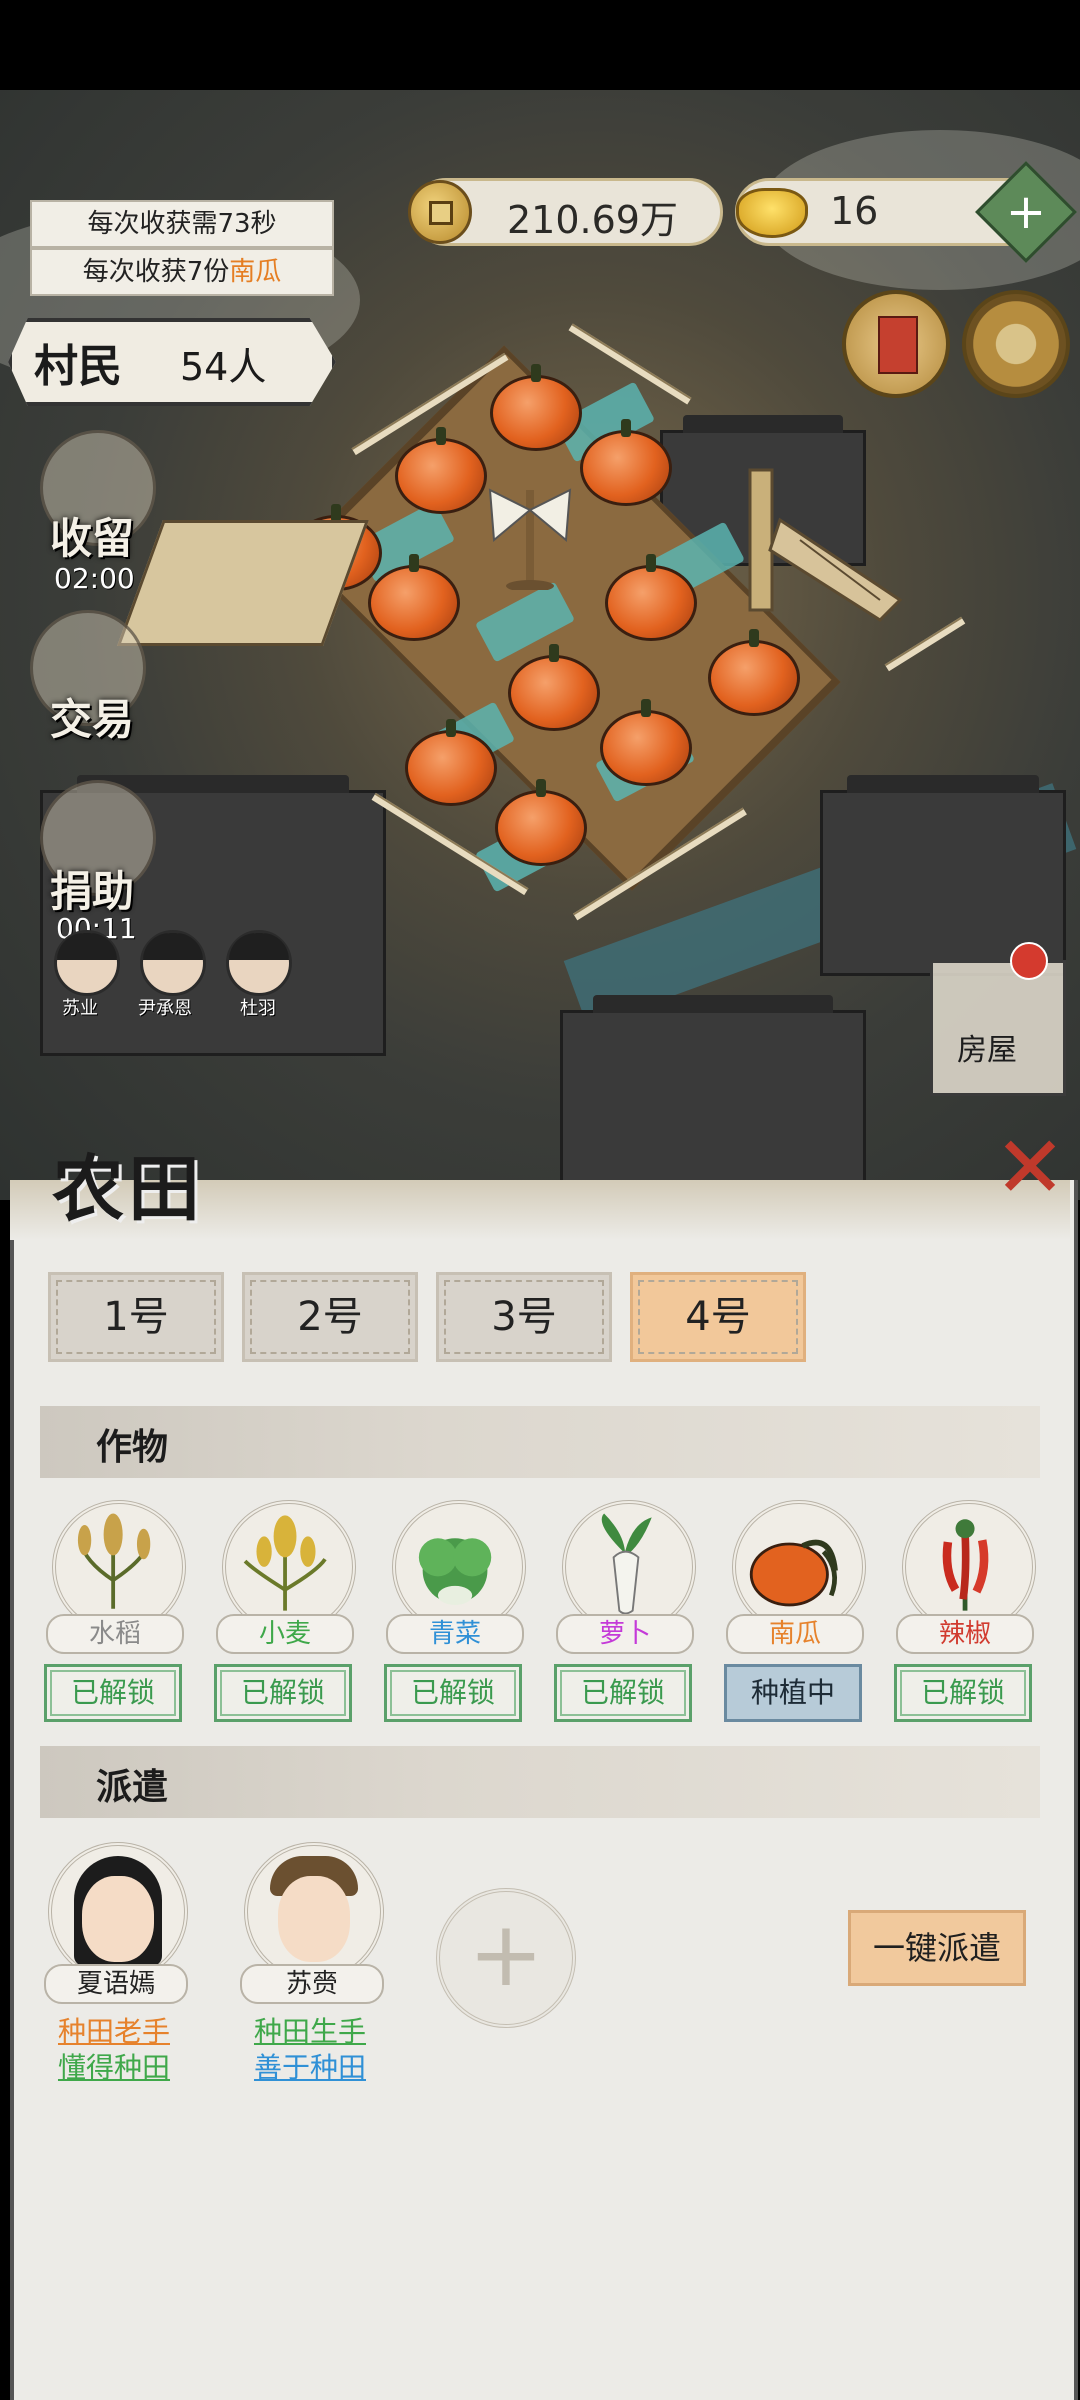  I want to click on villager-label: 村民, so click(78, 366).